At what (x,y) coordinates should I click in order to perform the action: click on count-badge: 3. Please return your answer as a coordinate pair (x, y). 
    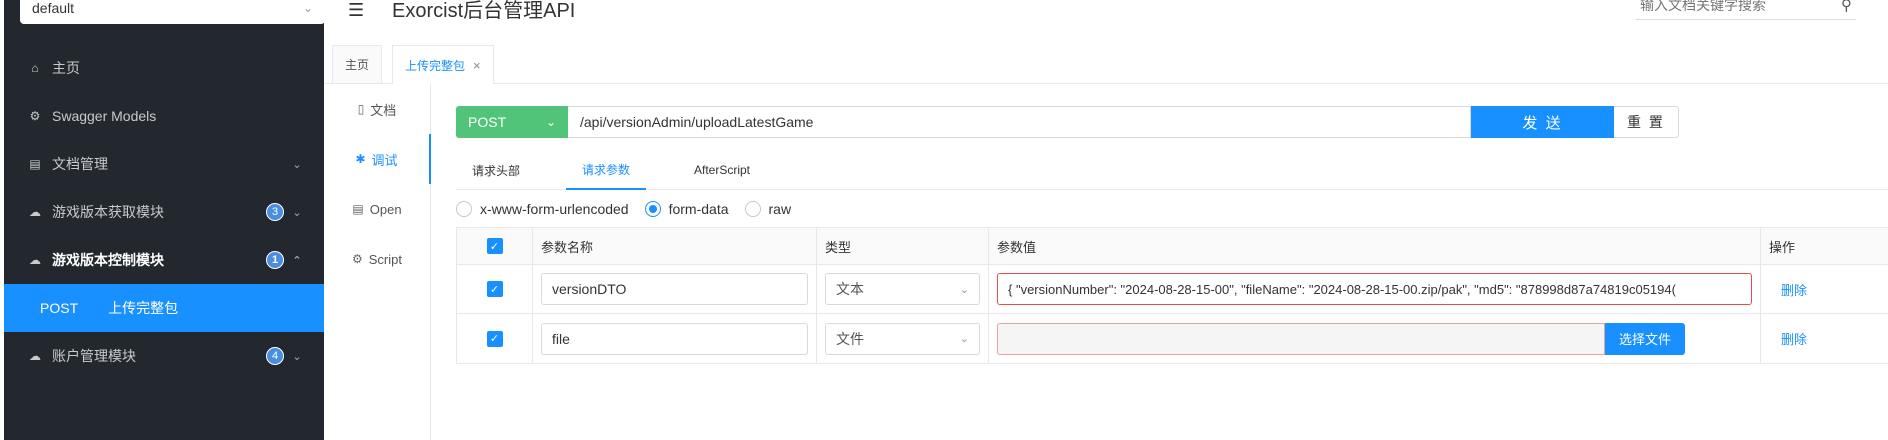
    Looking at the image, I should click on (275, 212).